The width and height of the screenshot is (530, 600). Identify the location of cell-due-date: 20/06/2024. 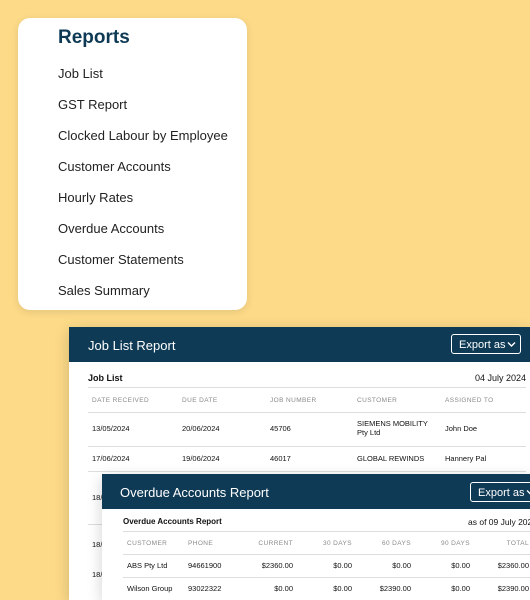
(201, 428).